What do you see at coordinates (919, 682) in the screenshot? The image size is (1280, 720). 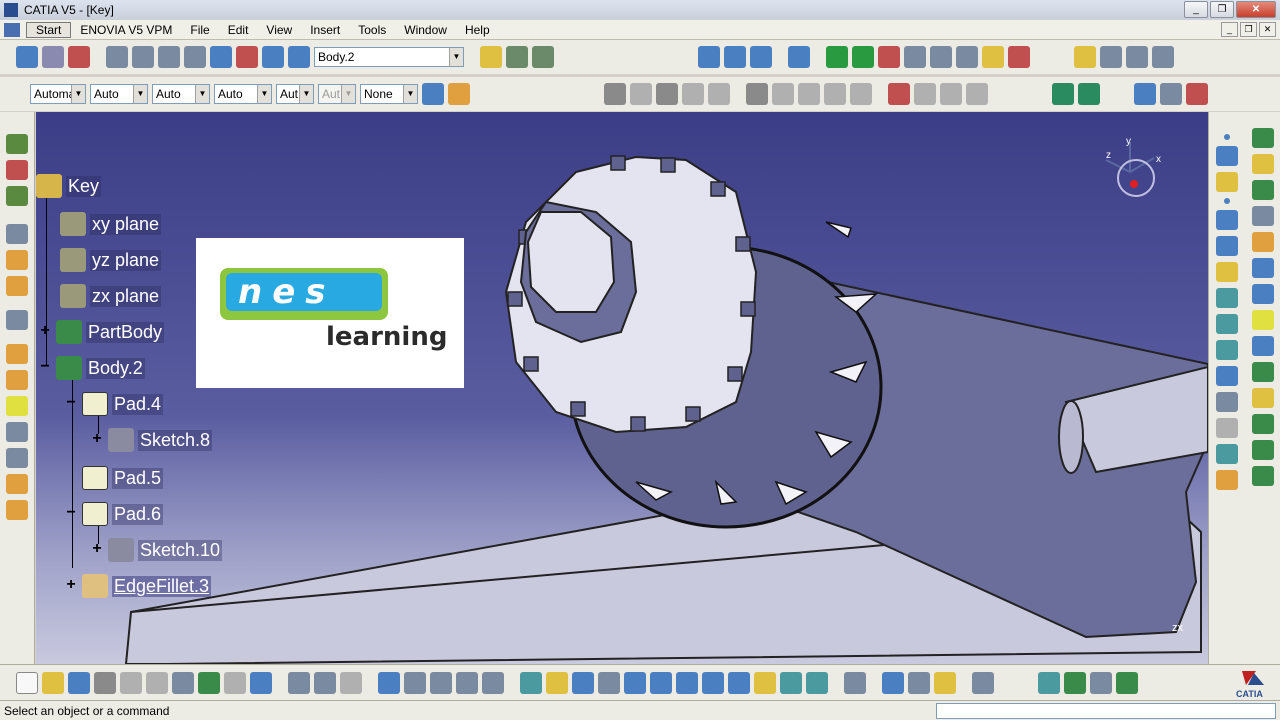 I see `snapshot-tool-icon` at bounding box center [919, 682].